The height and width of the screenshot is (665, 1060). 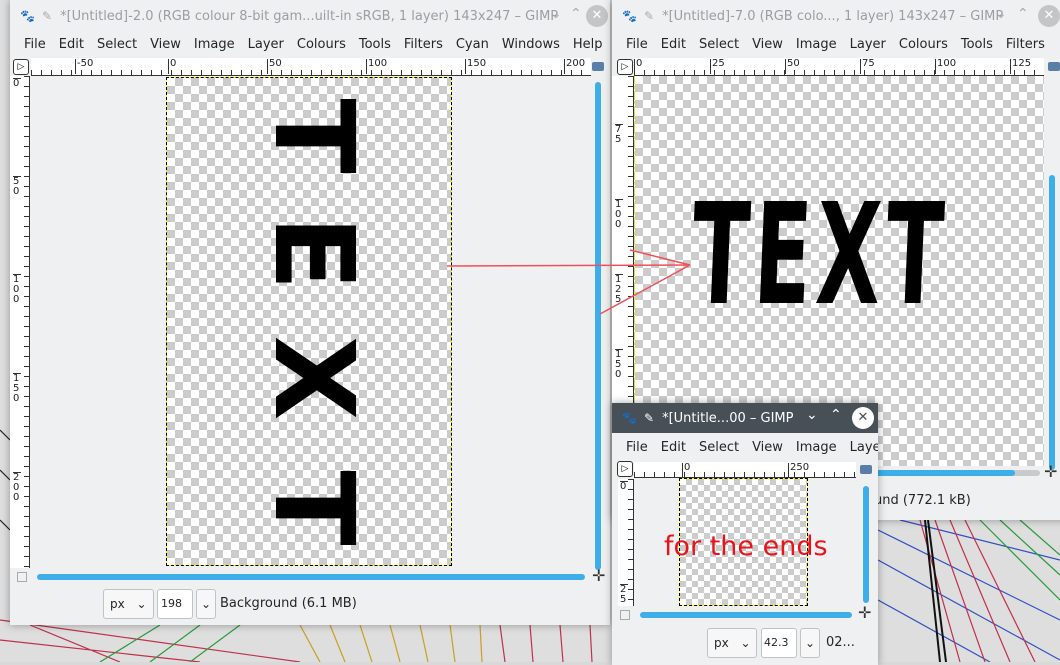 I want to click on unit-select: px ⌄, so click(x=732, y=643).